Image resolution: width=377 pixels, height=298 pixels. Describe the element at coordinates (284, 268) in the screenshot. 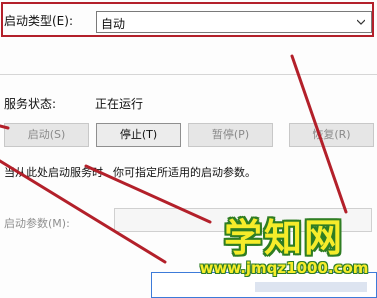

I see `watermark-url: www.jmqz1000.com` at that location.